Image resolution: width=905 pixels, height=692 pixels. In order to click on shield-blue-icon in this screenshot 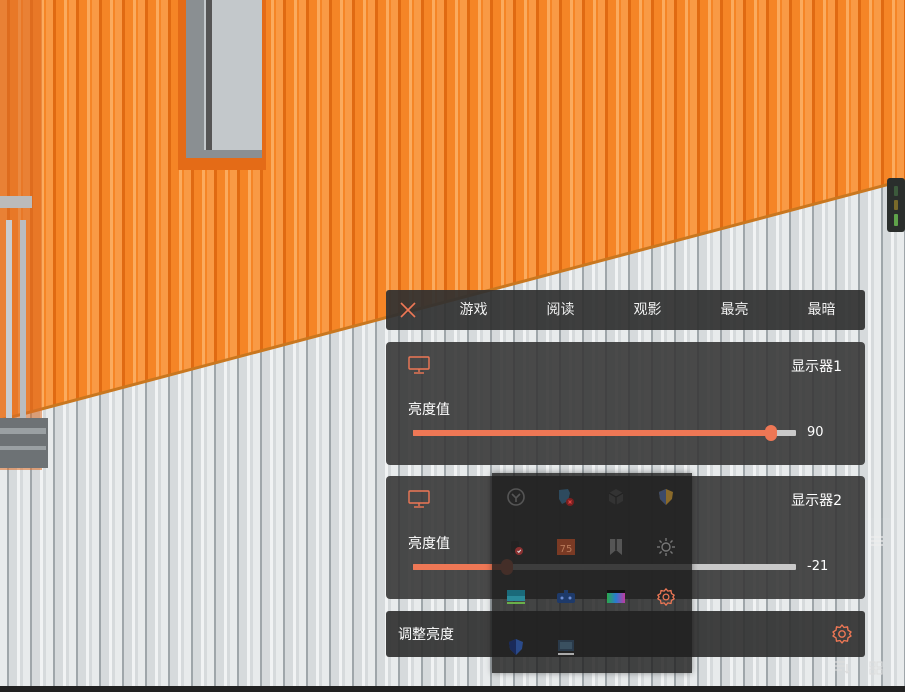, I will do `click(516, 647)`.